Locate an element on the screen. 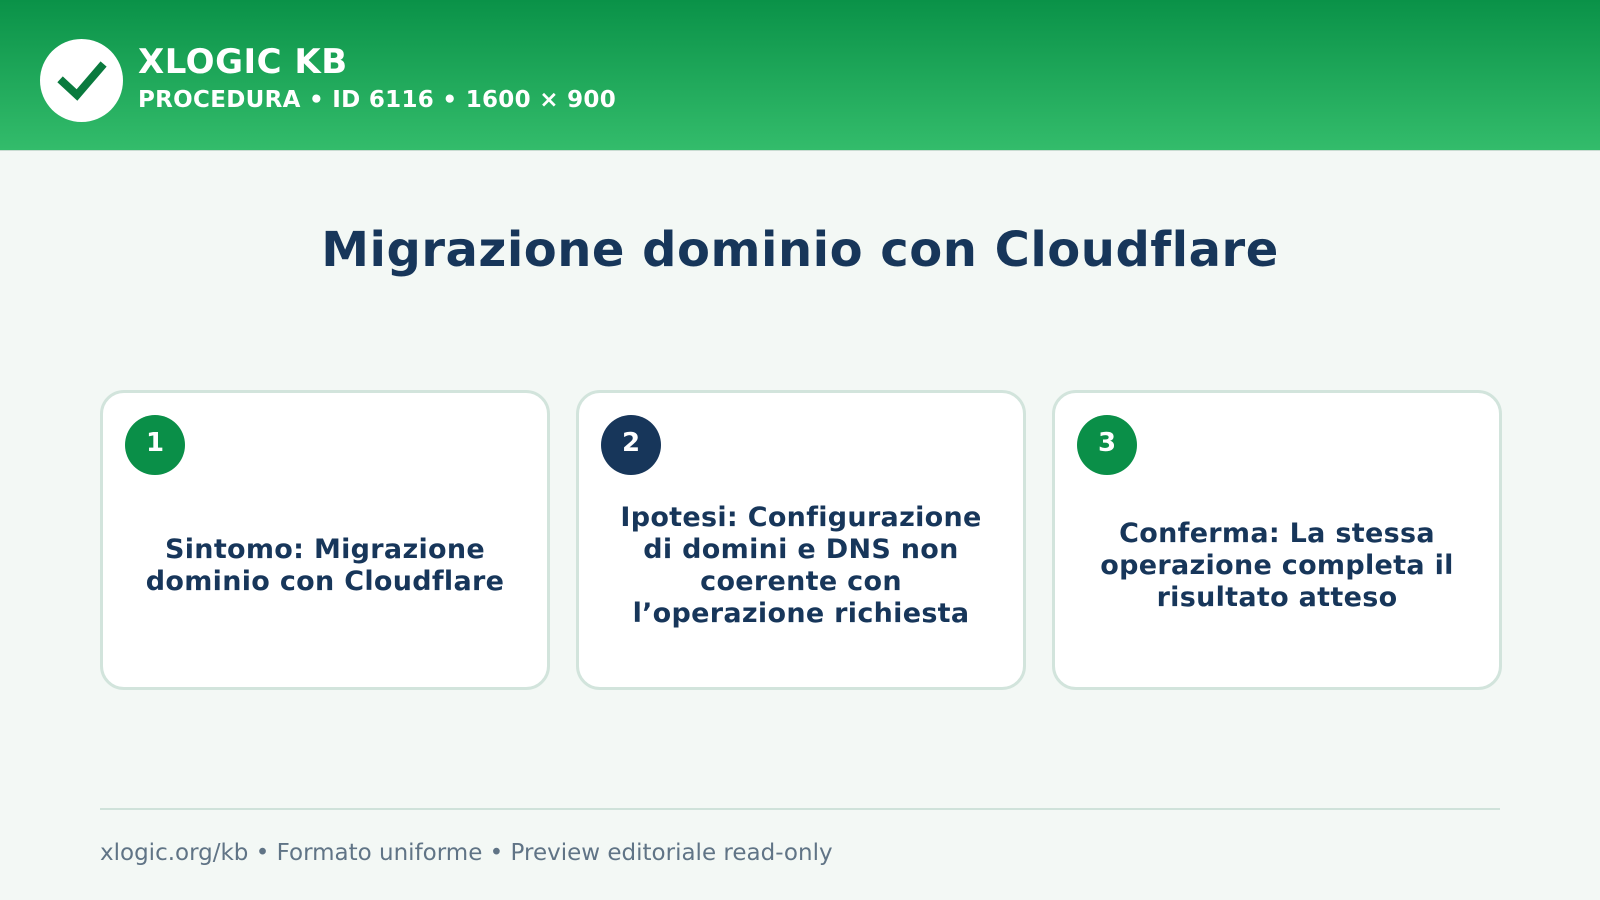 This screenshot has width=1600, height=900. step-badge: 2 is located at coordinates (631, 445).